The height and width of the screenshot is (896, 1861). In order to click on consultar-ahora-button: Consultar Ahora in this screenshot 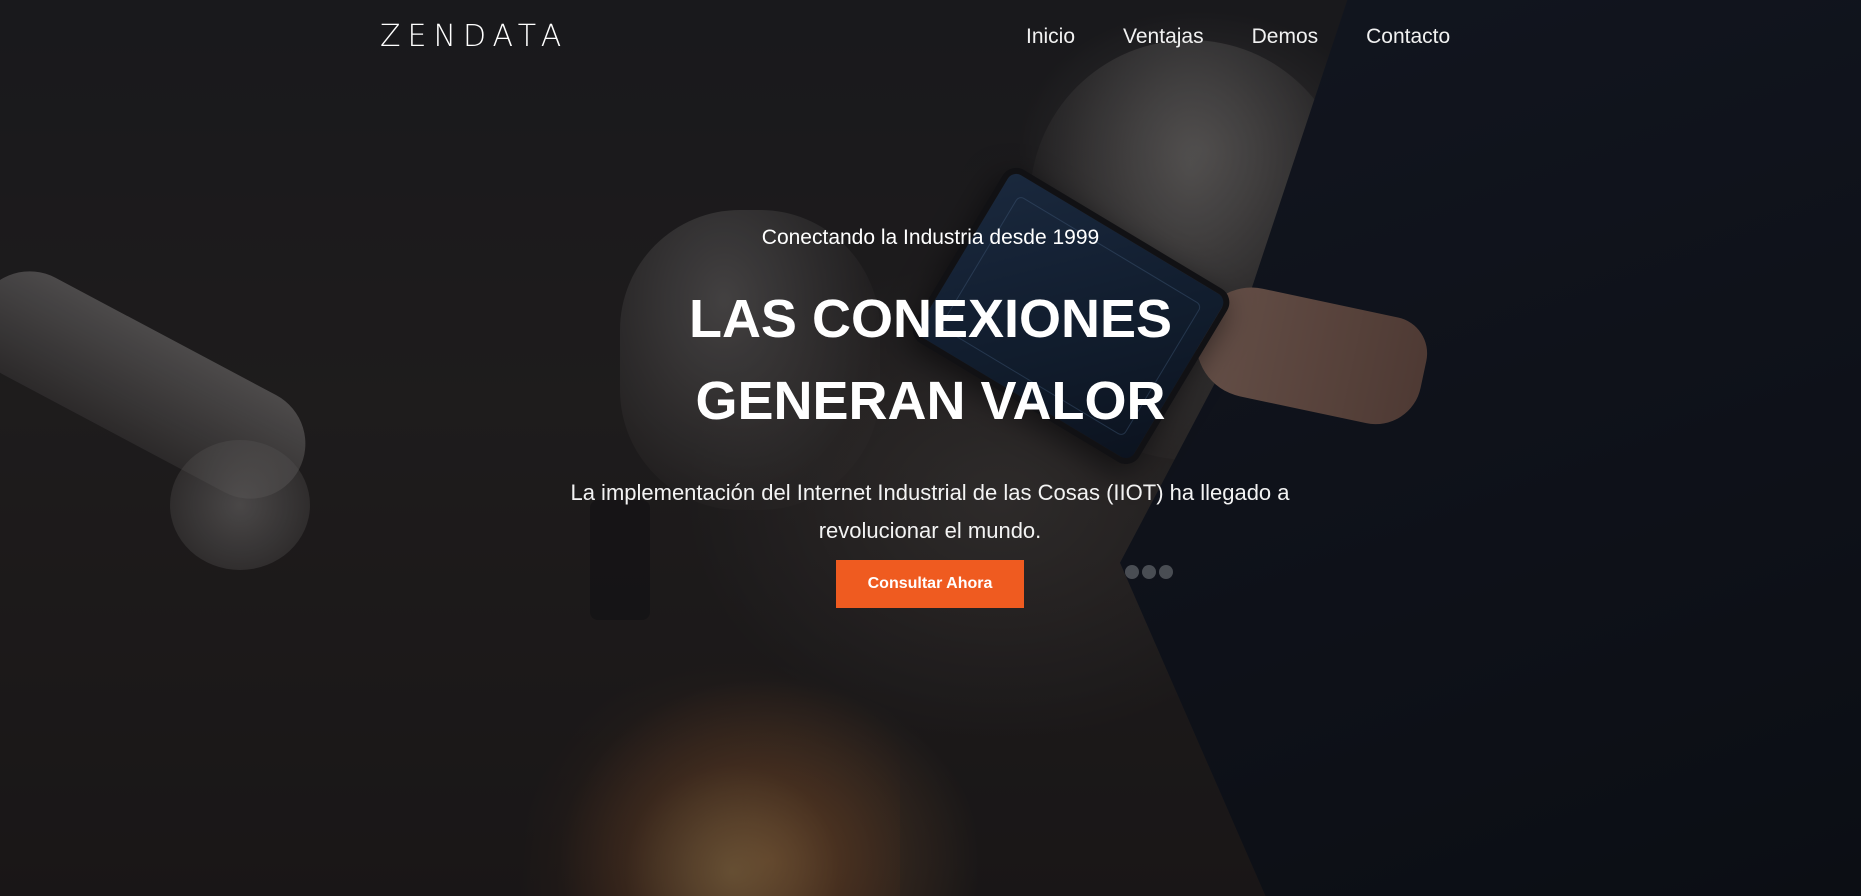, I will do `click(930, 584)`.